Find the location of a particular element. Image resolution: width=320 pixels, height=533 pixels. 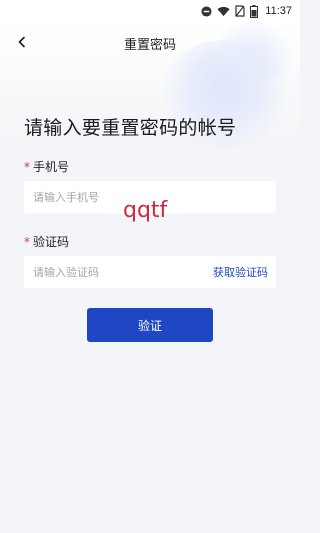

verify-button: 验证 is located at coordinates (150, 325).